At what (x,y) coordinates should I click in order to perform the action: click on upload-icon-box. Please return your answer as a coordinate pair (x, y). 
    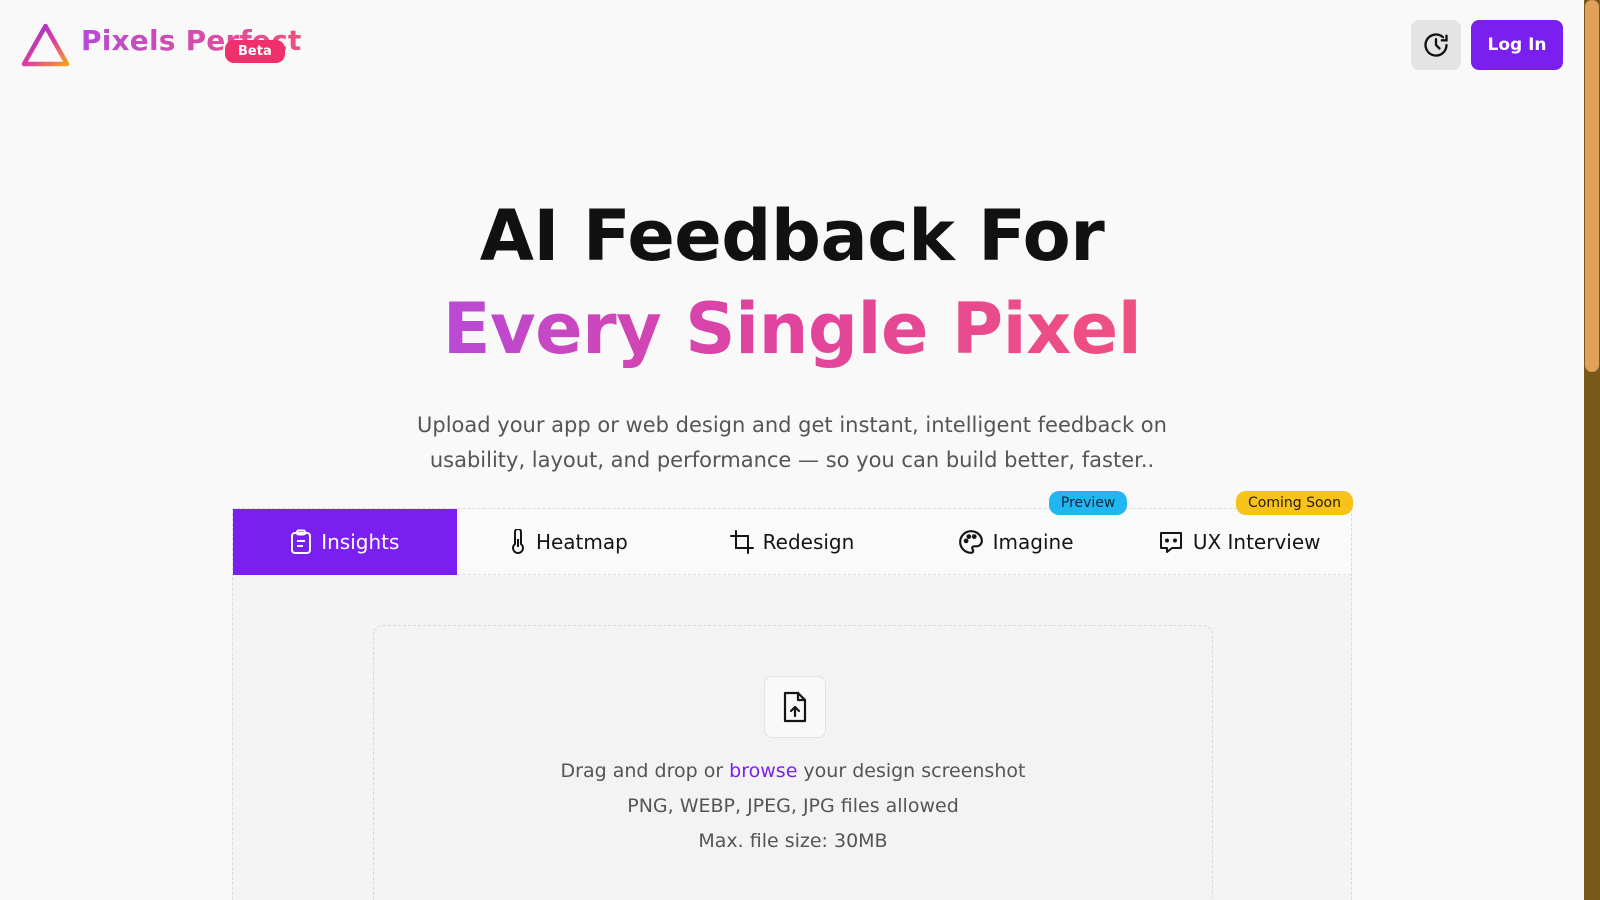
    Looking at the image, I should click on (795, 707).